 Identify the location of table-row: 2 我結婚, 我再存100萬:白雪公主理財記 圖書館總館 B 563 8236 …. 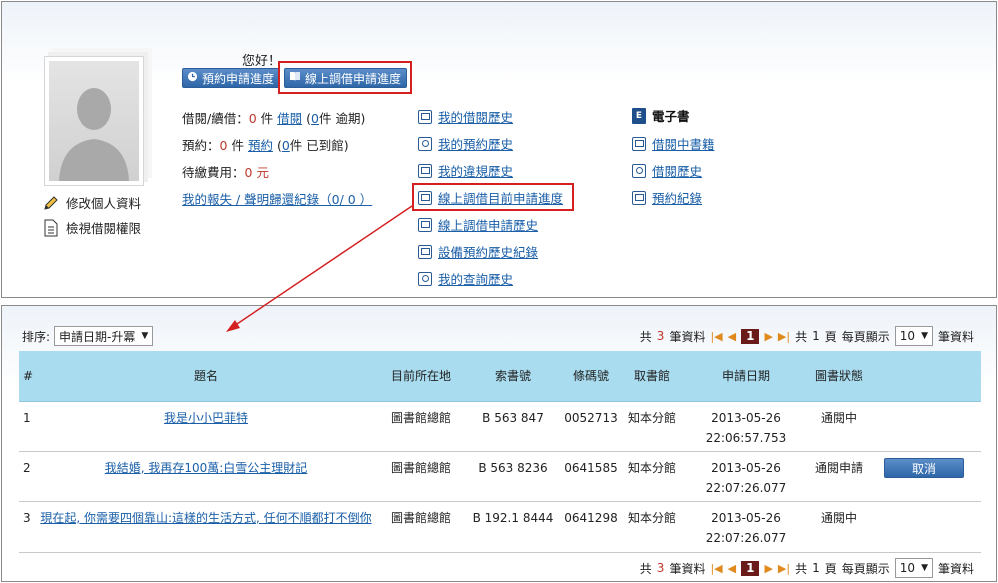
(500, 476).